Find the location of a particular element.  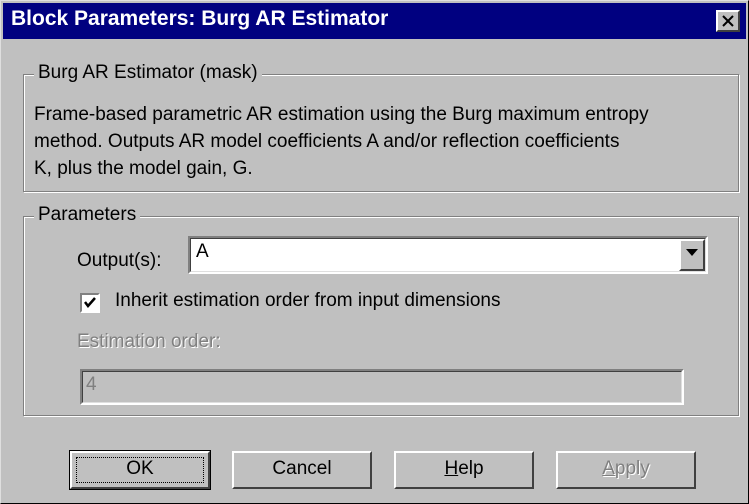

close-button is located at coordinates (728, 21).